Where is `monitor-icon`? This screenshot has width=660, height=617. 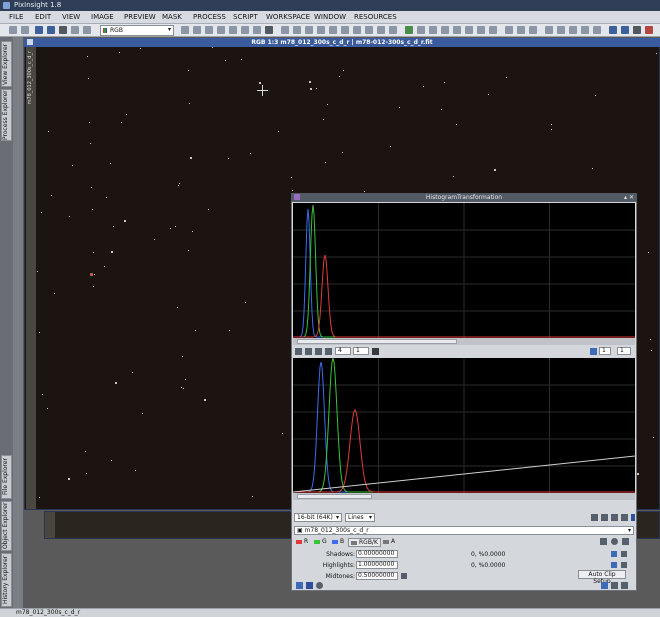
monitor-icon is located at coordinates (613, 30).